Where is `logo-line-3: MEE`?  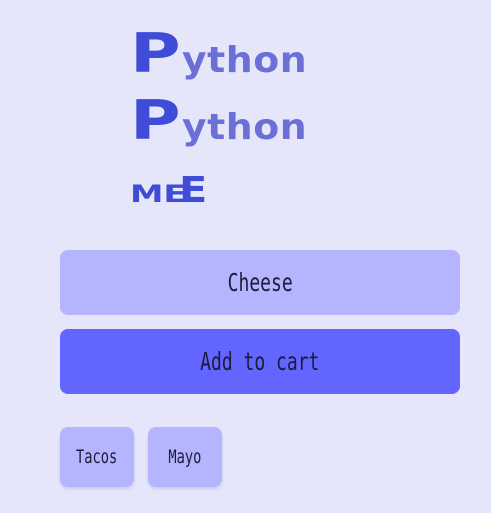 logo-line-3: MEE is located at coordinates (169, 190).